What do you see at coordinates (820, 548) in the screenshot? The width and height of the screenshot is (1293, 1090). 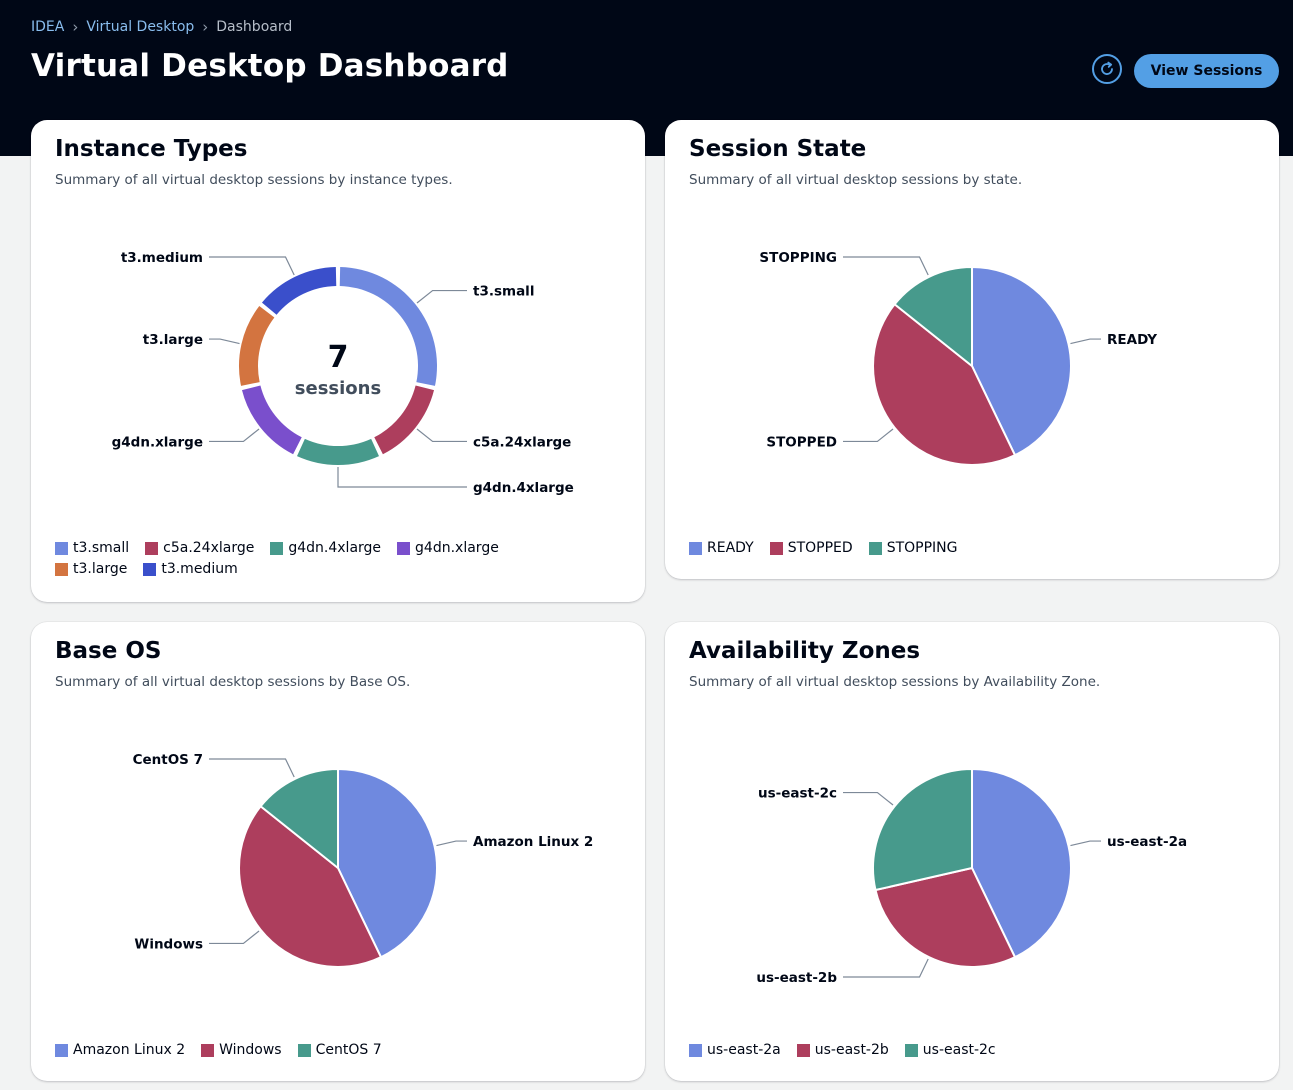 I see `legend-label: STOPPED` at bounding box center [820, 548].